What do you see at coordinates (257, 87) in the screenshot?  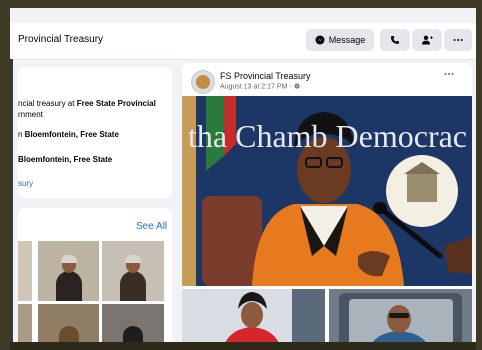 I see `post-timestamp-text: August 13 at 2:17 PM ·` at bounding box center [257, 87].